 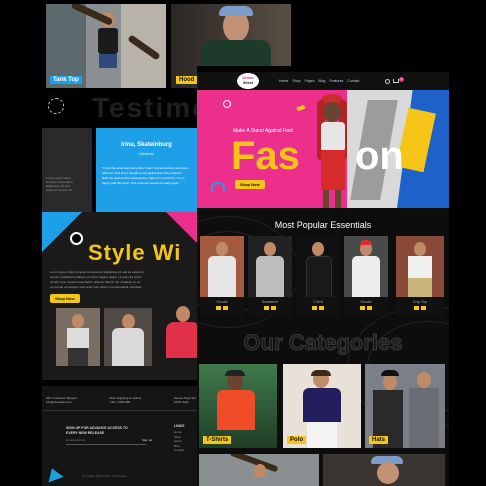 I want to click on nav-blog: Blog, so click(x=321, y=81).